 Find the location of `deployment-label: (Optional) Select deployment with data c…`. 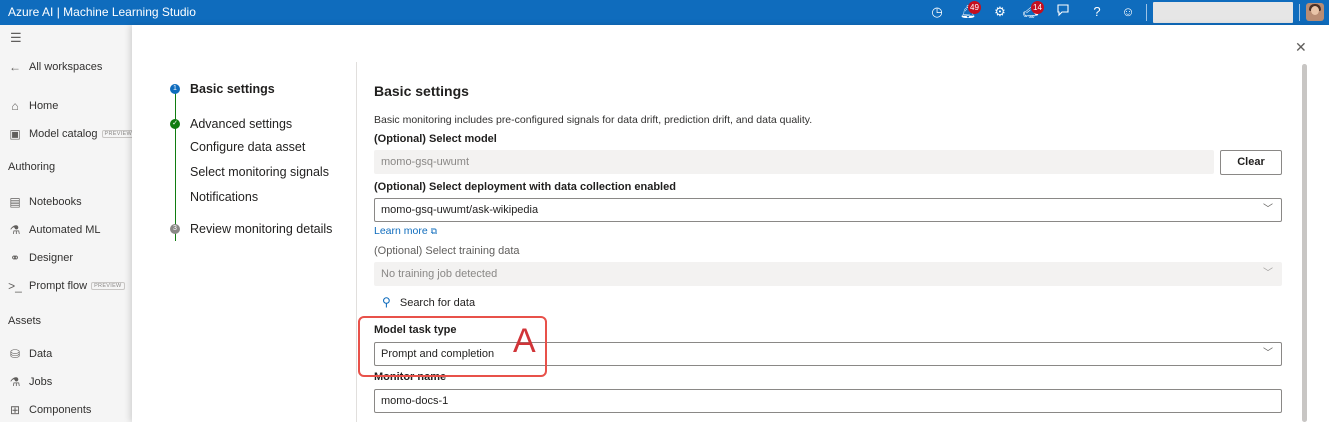

deployment-label: (Optional) Select deployment with data c… is located at coordinates (525, 187).